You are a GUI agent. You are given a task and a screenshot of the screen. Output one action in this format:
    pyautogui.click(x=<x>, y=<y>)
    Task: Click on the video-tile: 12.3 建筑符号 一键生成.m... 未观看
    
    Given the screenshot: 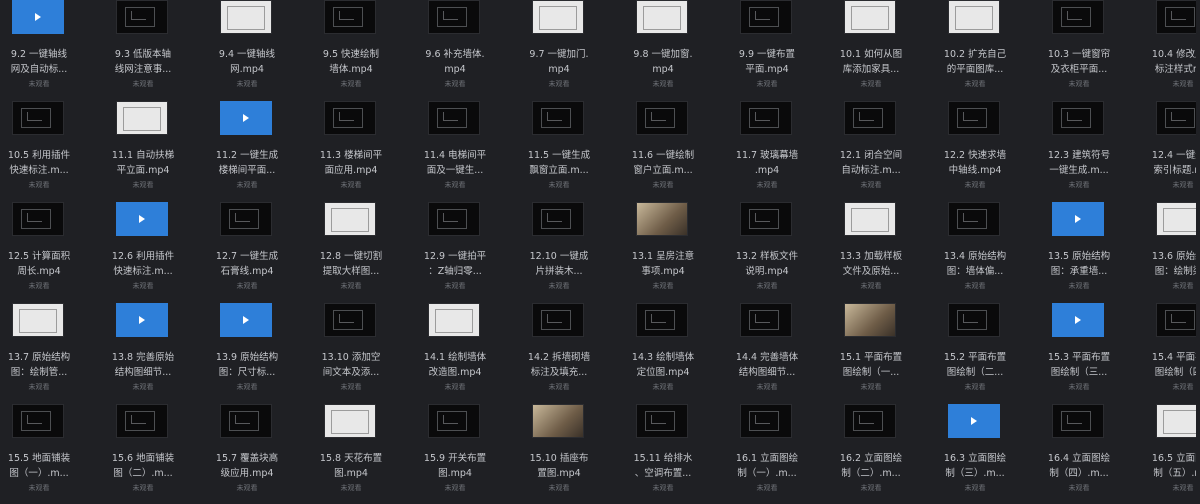 What is the action you would take?
    pyautogui.click(x=1092, y=151)
    